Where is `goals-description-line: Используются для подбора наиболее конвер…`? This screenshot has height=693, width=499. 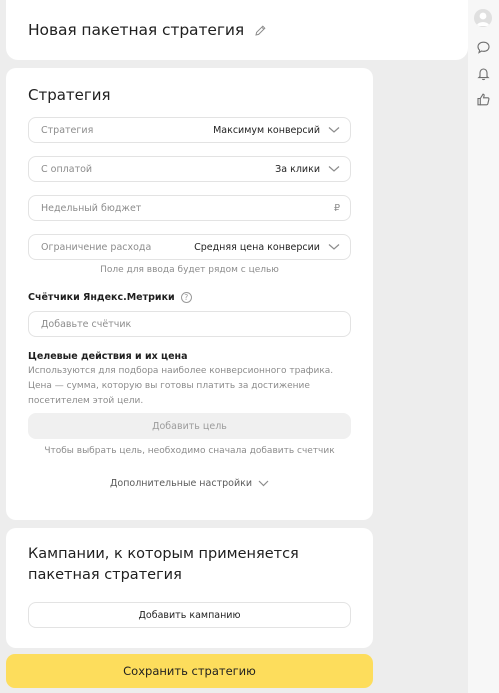 goals-description-line: Используются для подбора наиболее конвер… is located at coordinates (181, 371).